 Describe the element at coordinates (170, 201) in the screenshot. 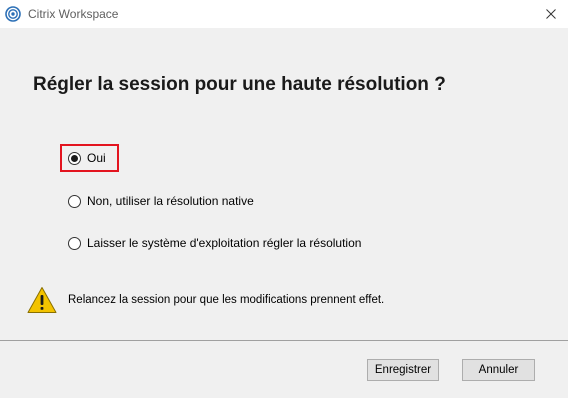

I see `option-native-resolution-label: Non, utiliser la résolution native` at that location.